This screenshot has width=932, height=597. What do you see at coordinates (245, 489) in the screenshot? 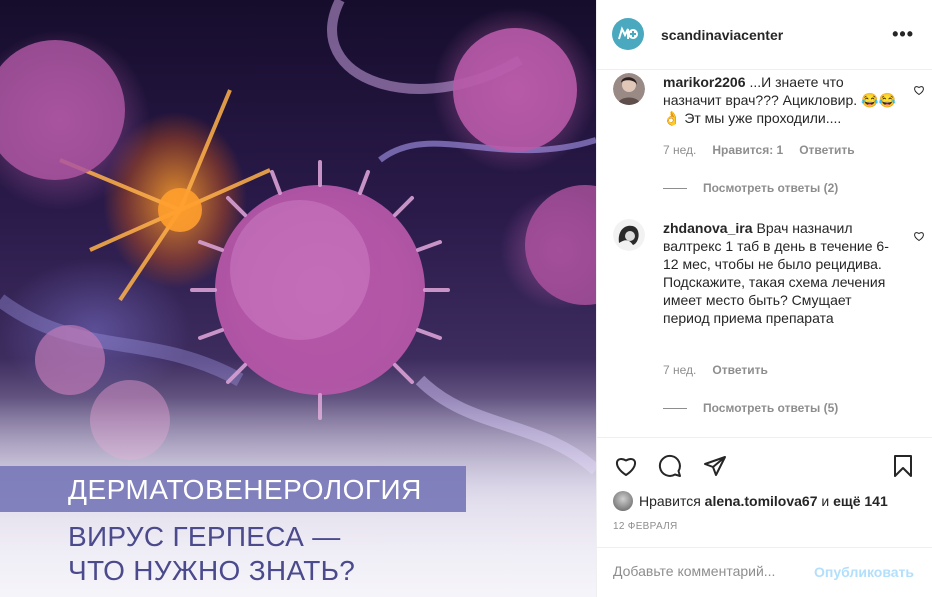
I see `post-category: ДЕРМАТОВЕНЕРОЛОГИЯ` at bounding box center [245, 489].